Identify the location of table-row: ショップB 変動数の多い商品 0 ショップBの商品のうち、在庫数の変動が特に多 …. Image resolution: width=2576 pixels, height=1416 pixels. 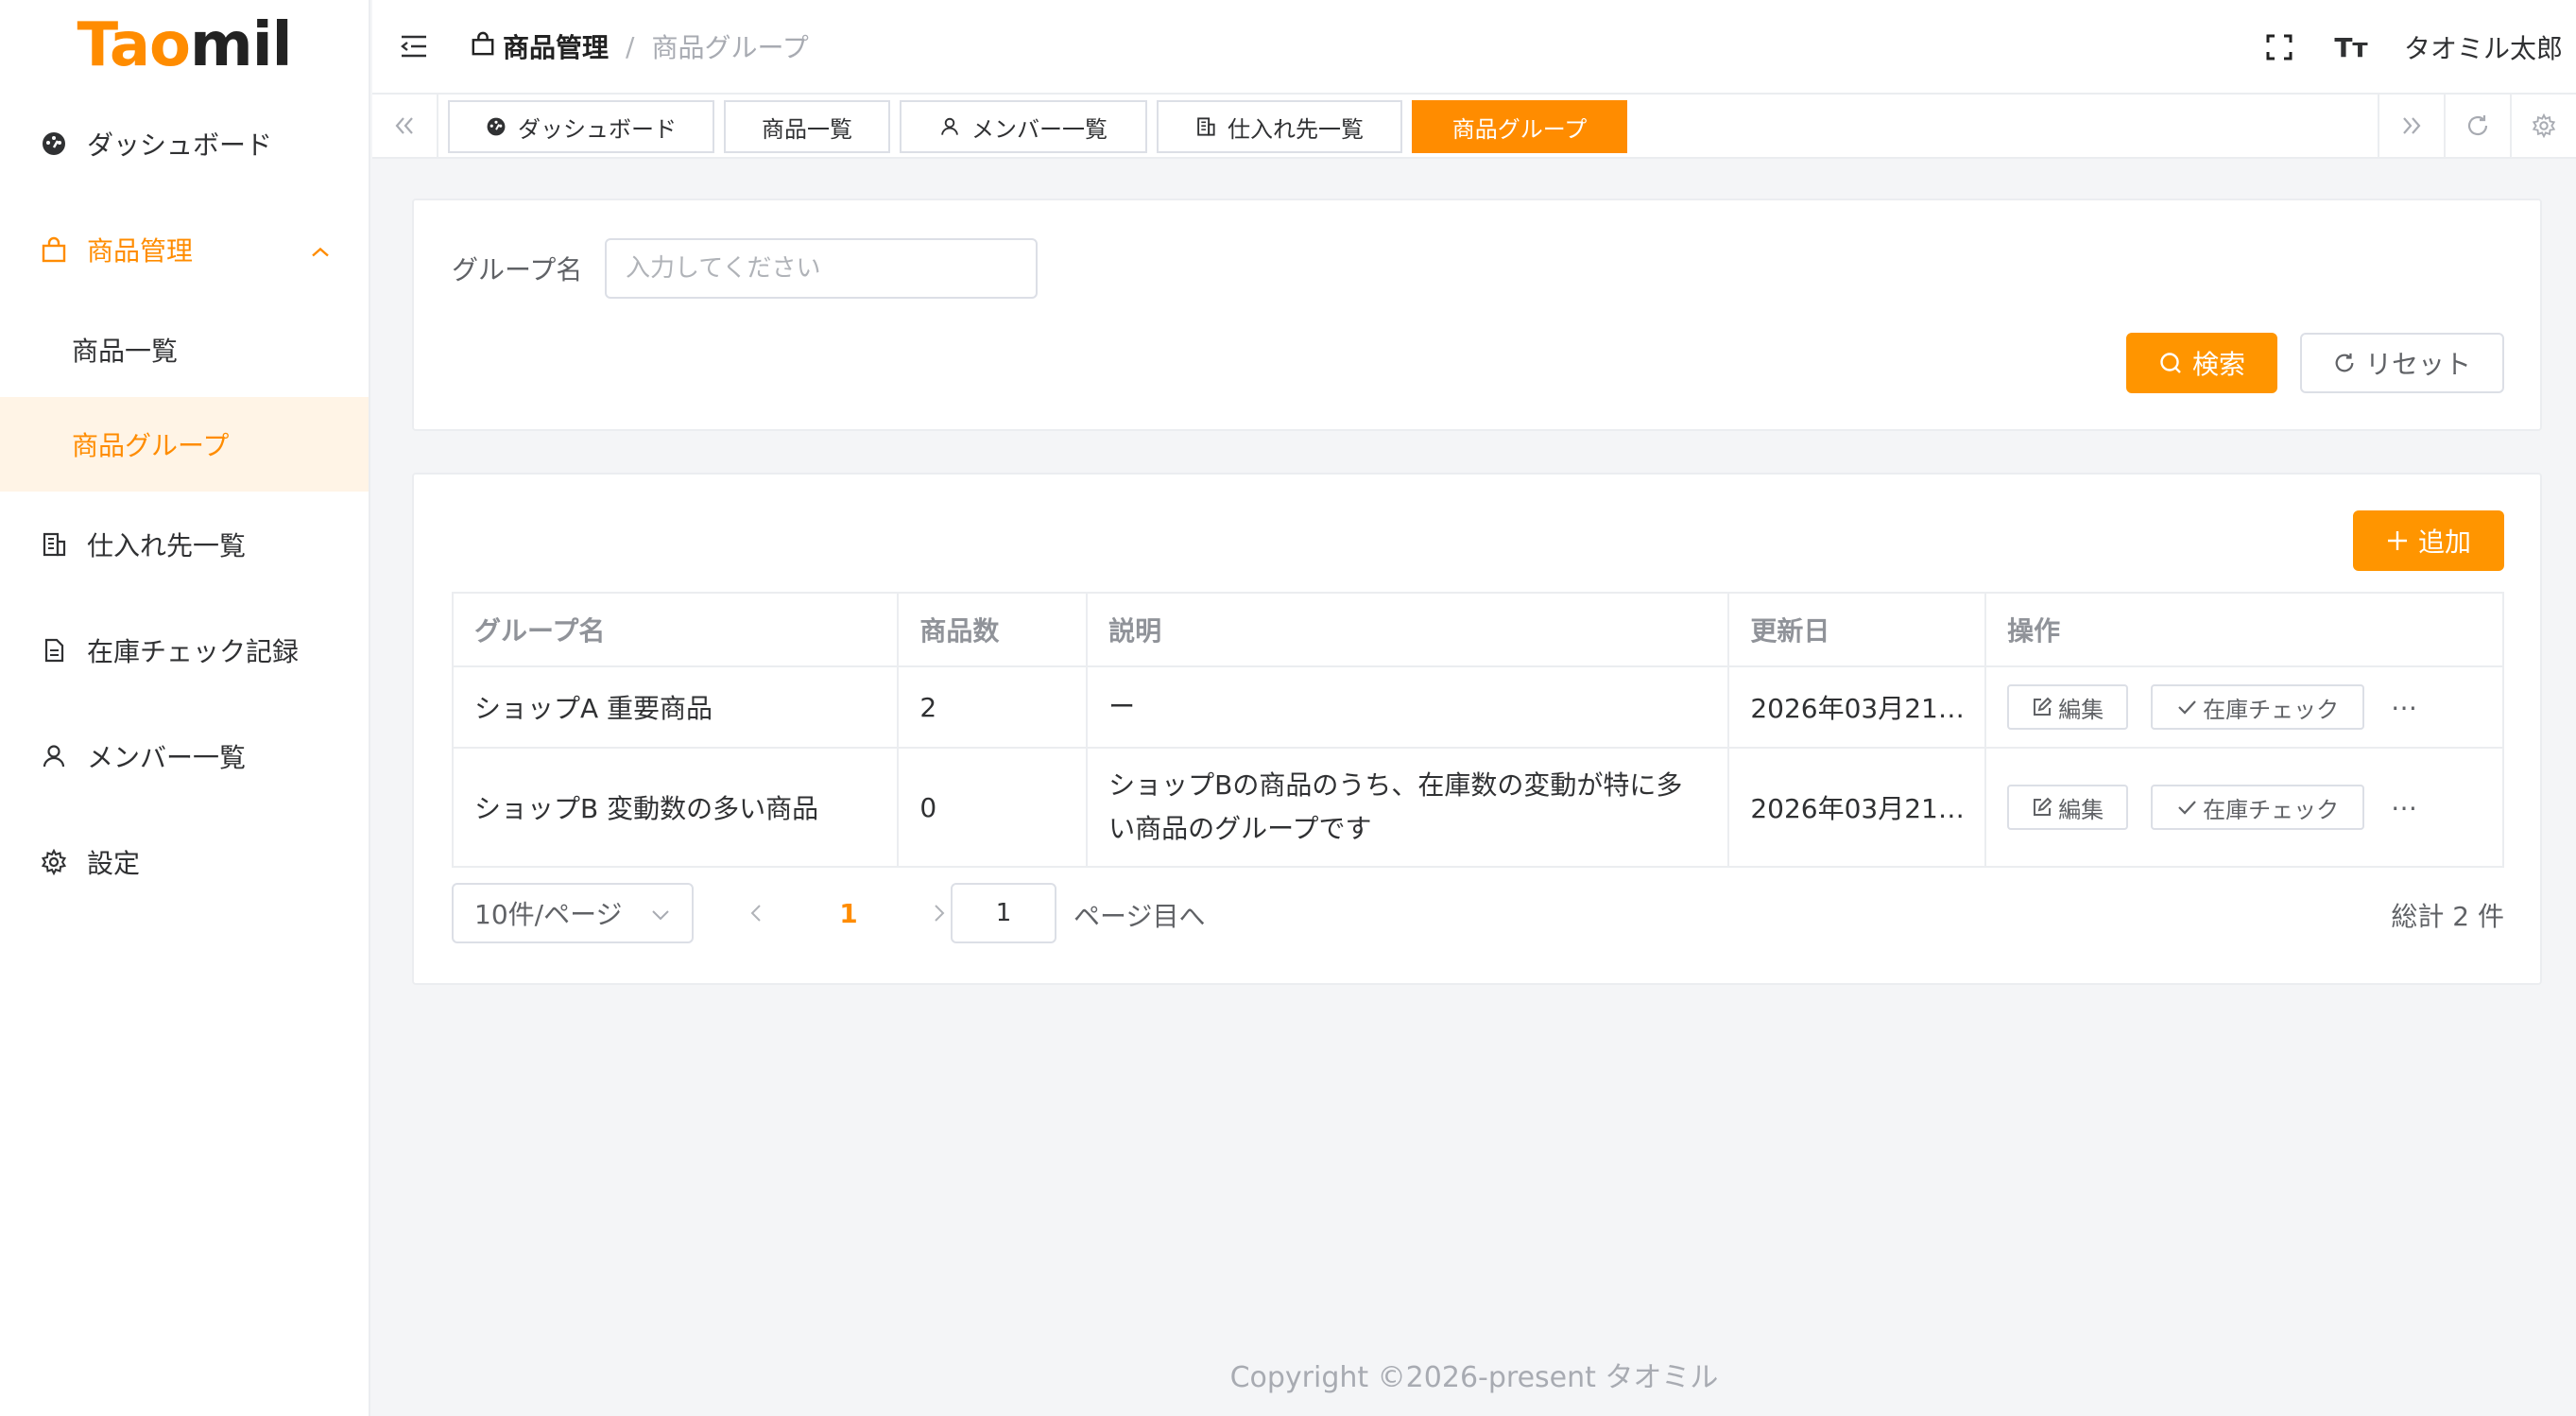
(1477, 807).